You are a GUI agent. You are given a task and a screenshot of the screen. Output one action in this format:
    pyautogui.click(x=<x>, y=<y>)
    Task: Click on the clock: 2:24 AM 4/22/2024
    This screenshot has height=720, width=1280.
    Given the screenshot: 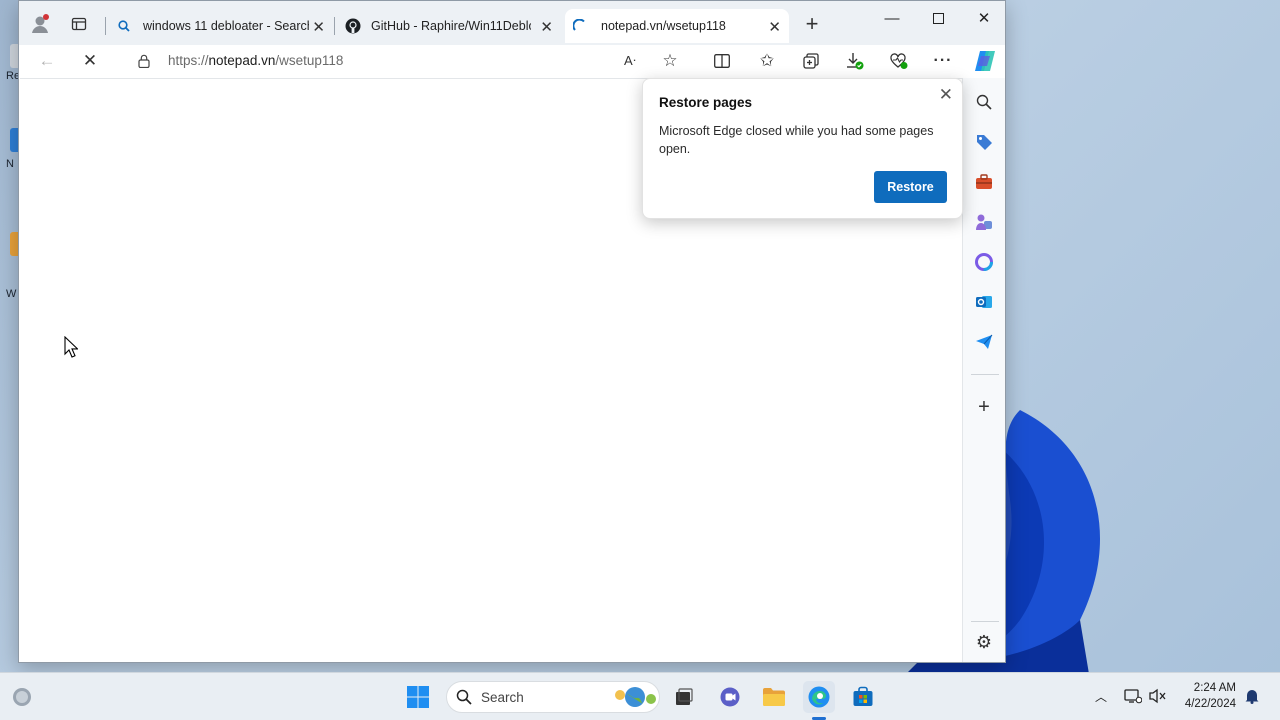 What is the action you would take?
    pyautogui.click(x=1210, y=696)
    